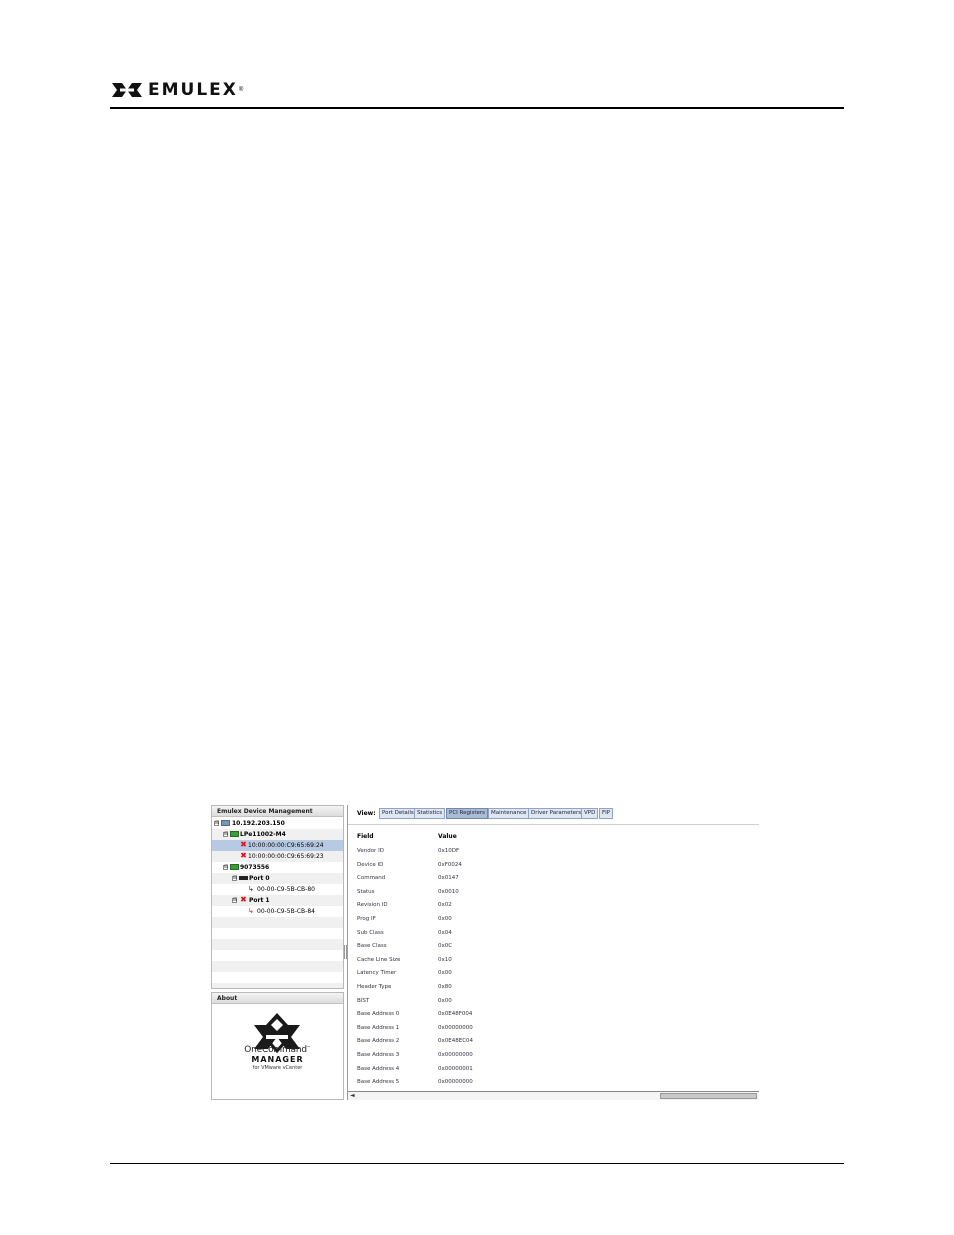 This screenshot has height=1235, width=954. Describe the element at coordinates (259, 878) in the screenshot. I see `tree-node-label: Port 0` at that location.